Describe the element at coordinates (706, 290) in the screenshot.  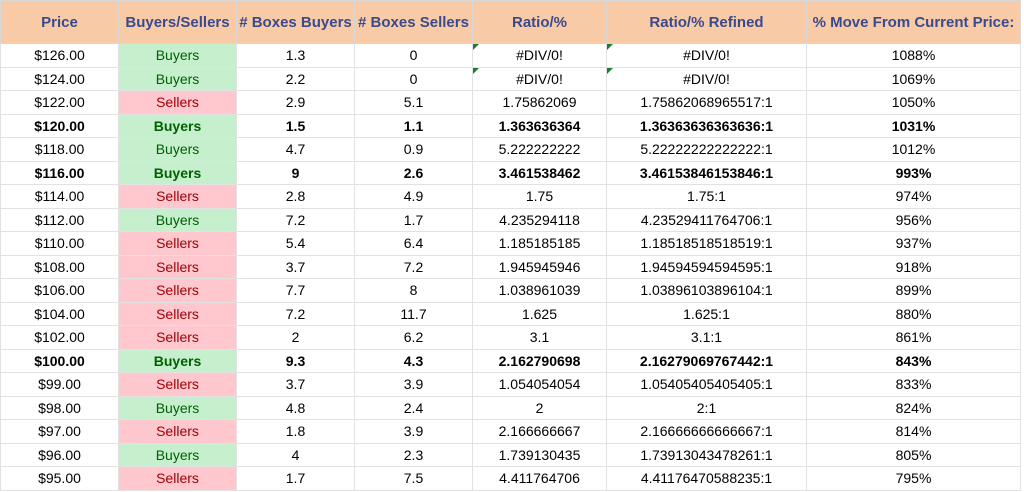
I see `ratio-refined-cell: 1.03896103896104:1` at that location.